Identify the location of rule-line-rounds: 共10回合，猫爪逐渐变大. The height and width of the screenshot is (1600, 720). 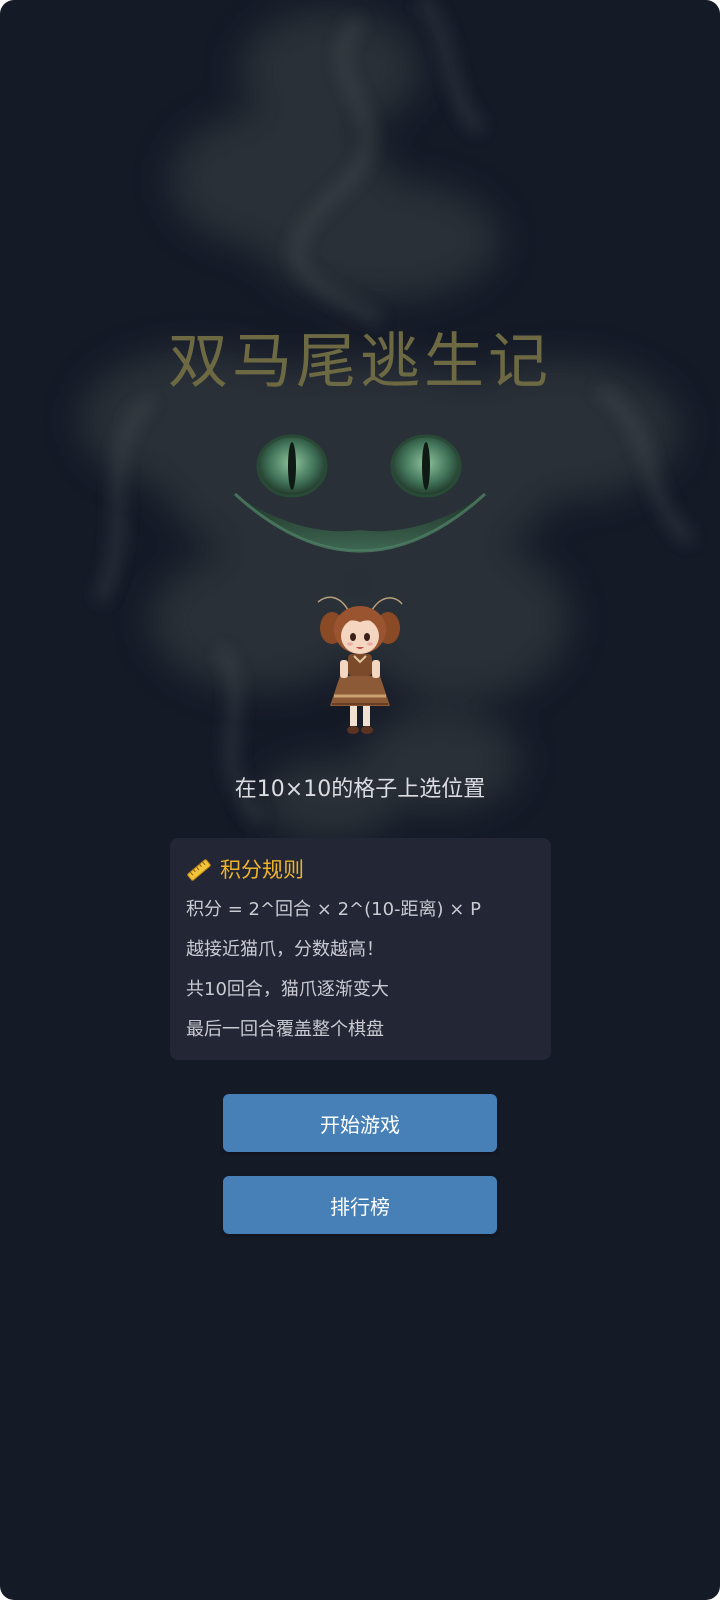
(287, 989).